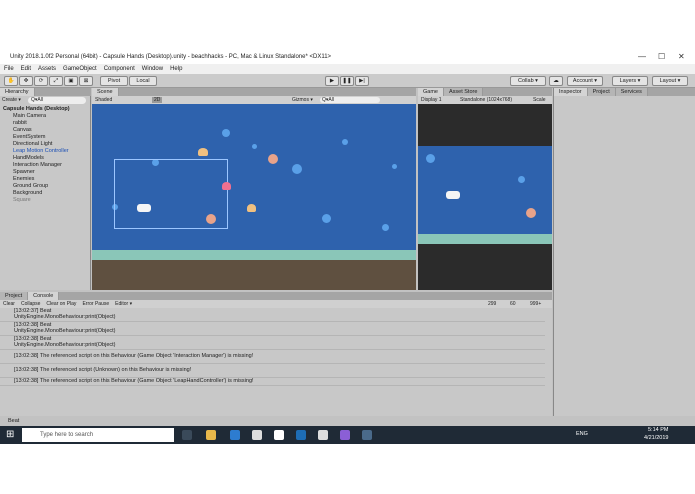 This screenshot has height=494, width=695. What do you see at coordinates (20, 123) in the screenshot?
I see `hierarchy-item: rabbit` at bounding box center [20, 123].